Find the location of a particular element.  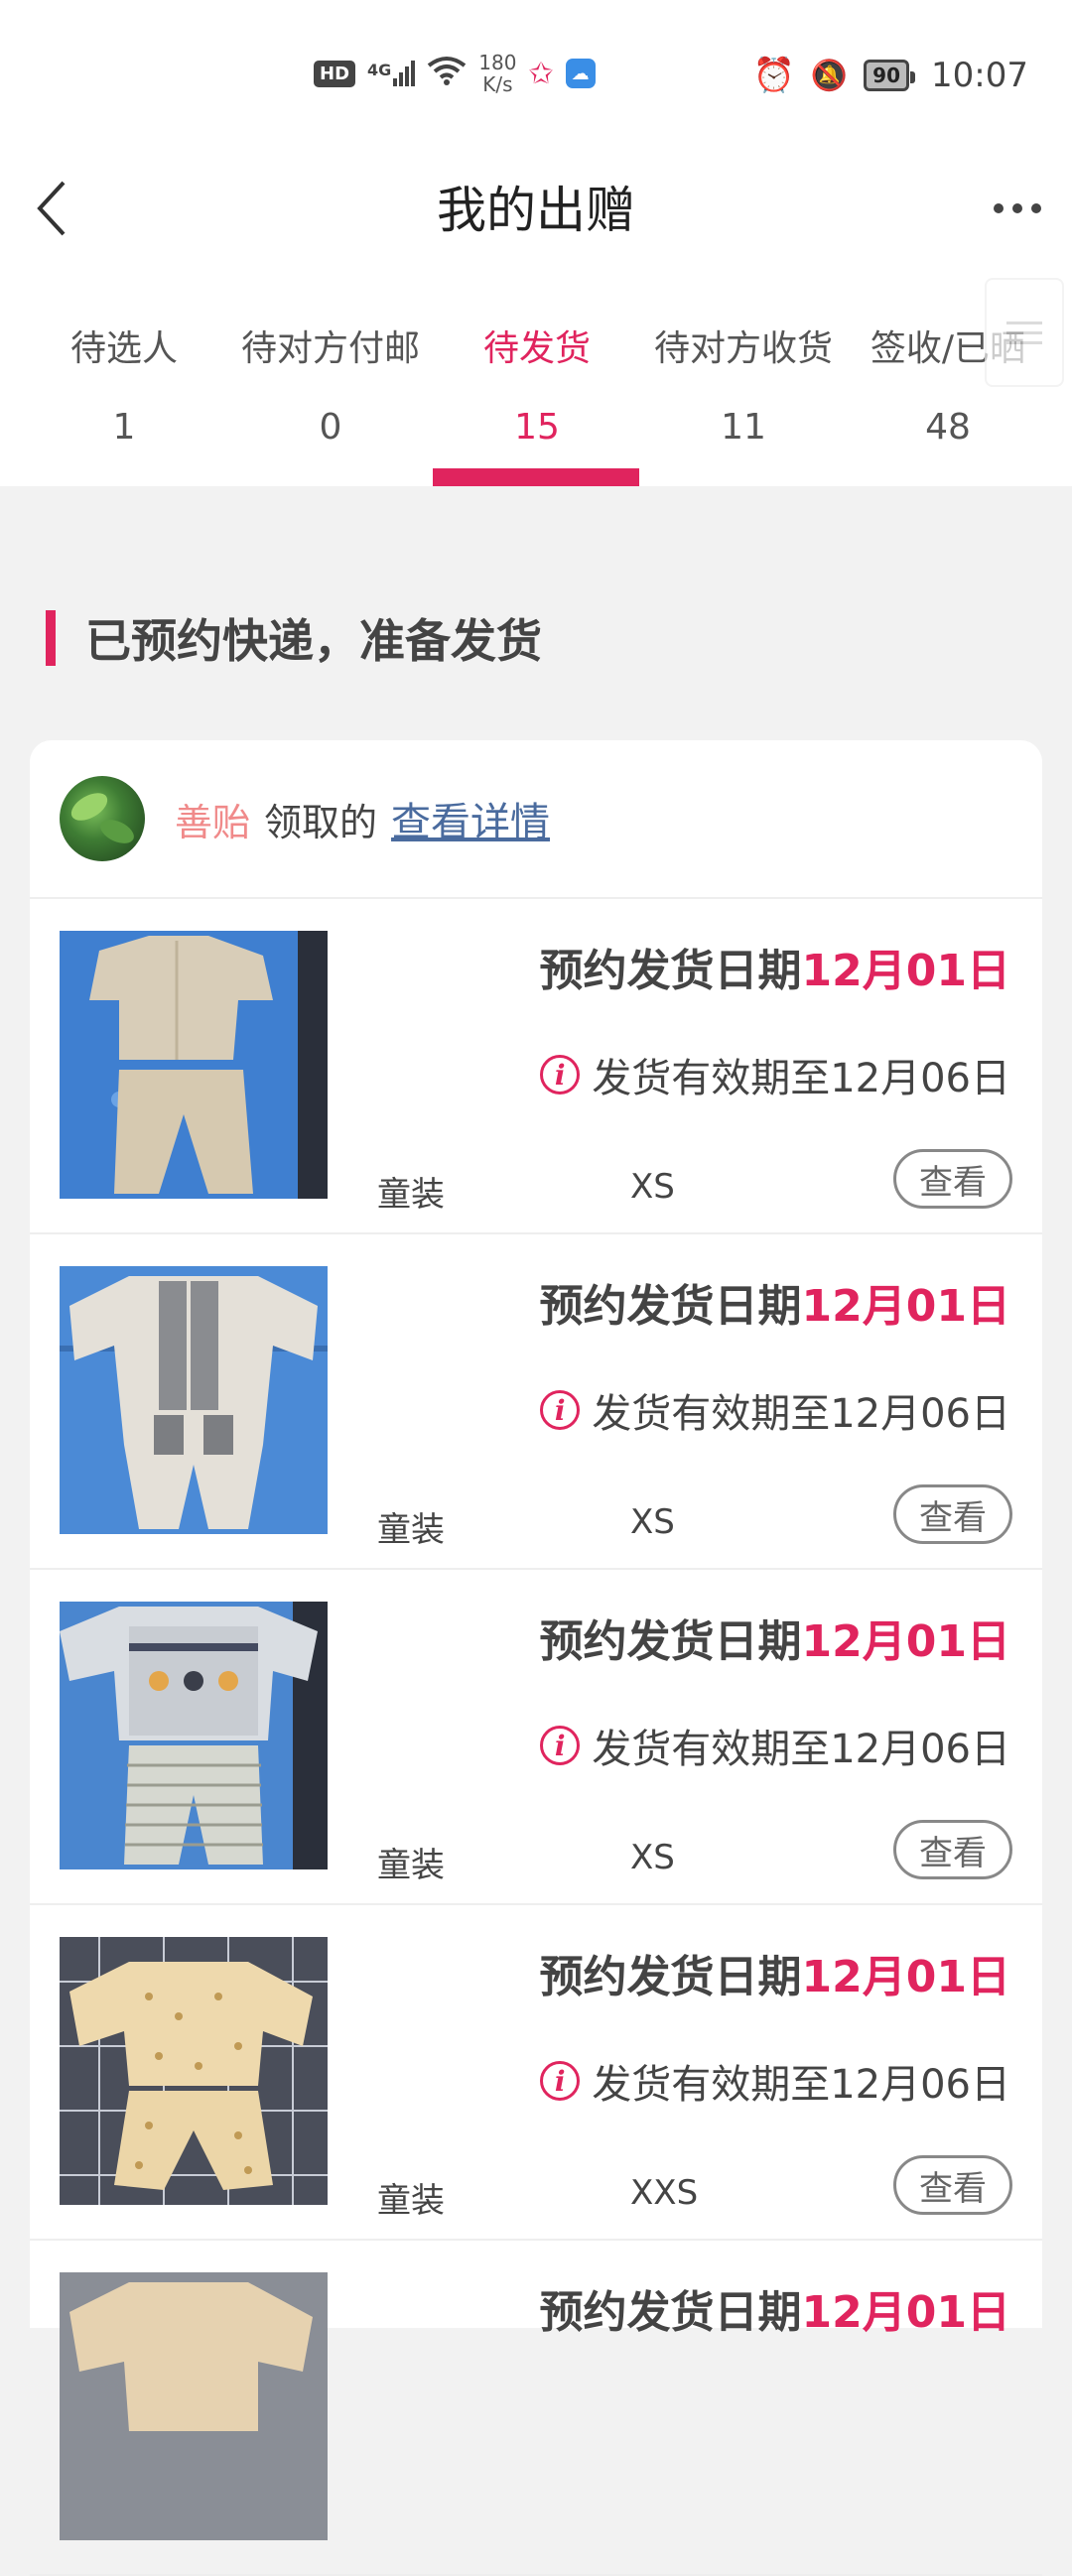

app-header: 我的出赠 is located at coordinates (536, 214).